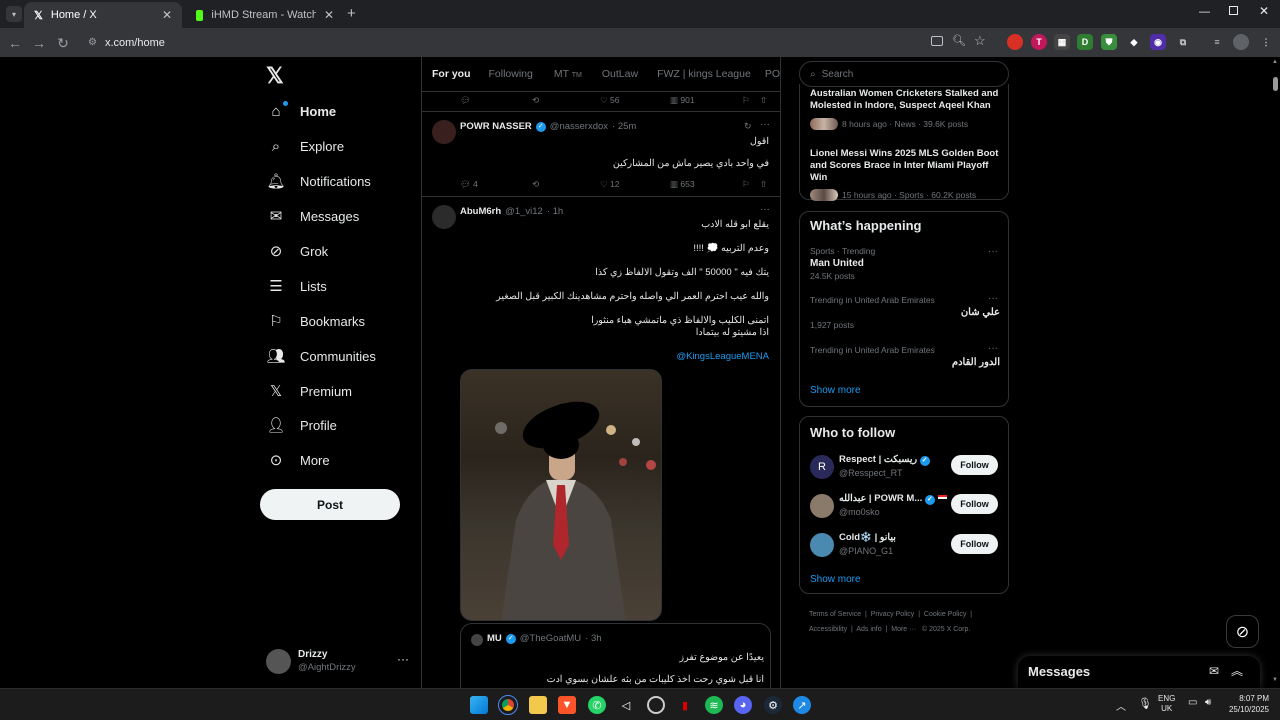  I want to click on clock: 8:07 PM 25/10/2025, so click(1247, 704).